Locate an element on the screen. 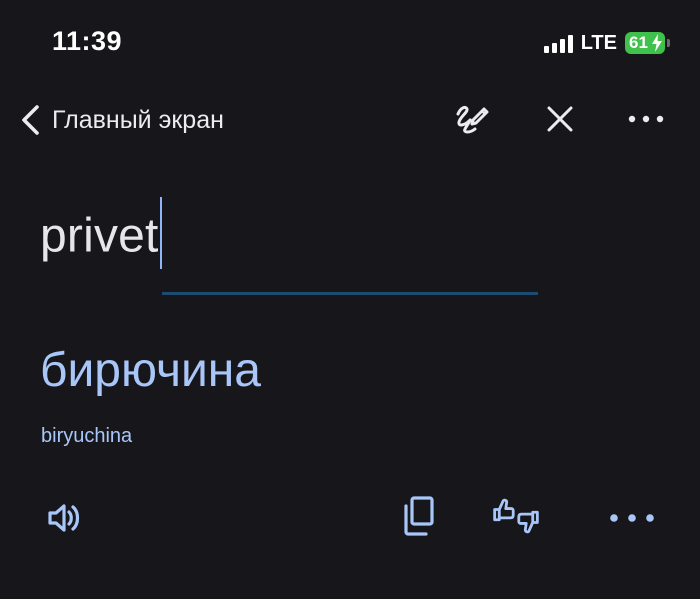 This screenshot has width=700, height=599. close-button is located at coordinates (560, 119).